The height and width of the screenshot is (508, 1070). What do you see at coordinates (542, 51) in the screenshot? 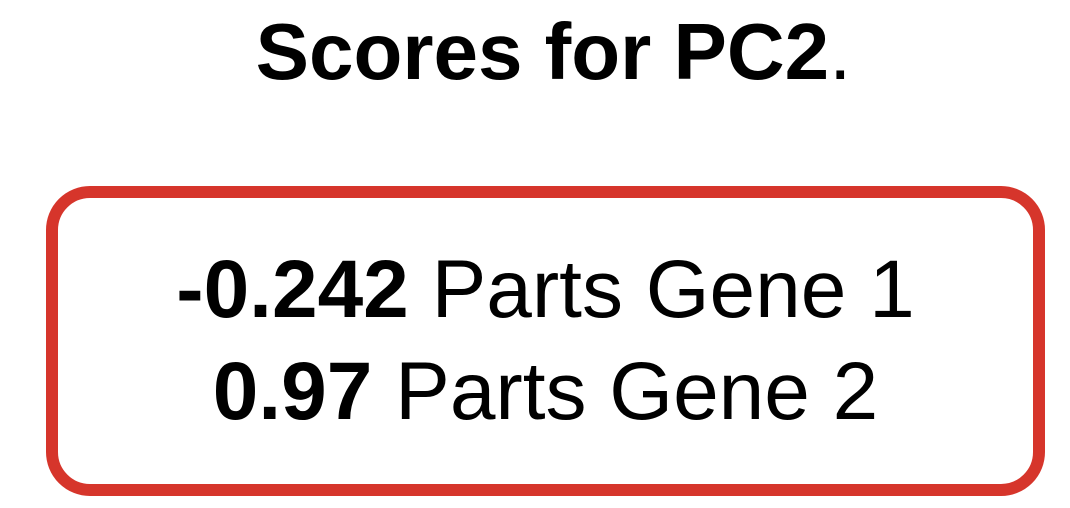
I see `title-text: Scores for PC2` at bounding box center [542, 51].